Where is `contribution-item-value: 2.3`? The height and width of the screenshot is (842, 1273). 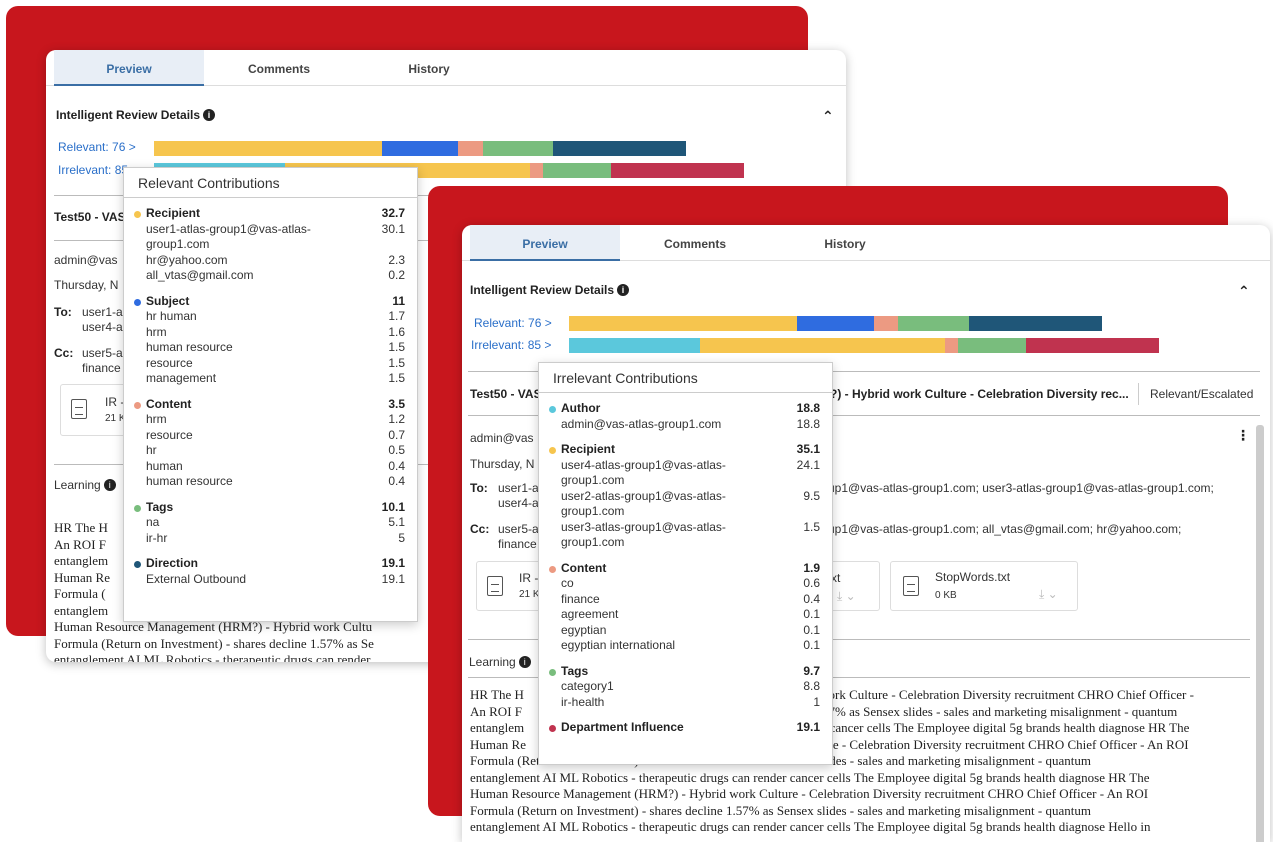
contribution-item-value: 2.3 is located at coordinates (396, 259).